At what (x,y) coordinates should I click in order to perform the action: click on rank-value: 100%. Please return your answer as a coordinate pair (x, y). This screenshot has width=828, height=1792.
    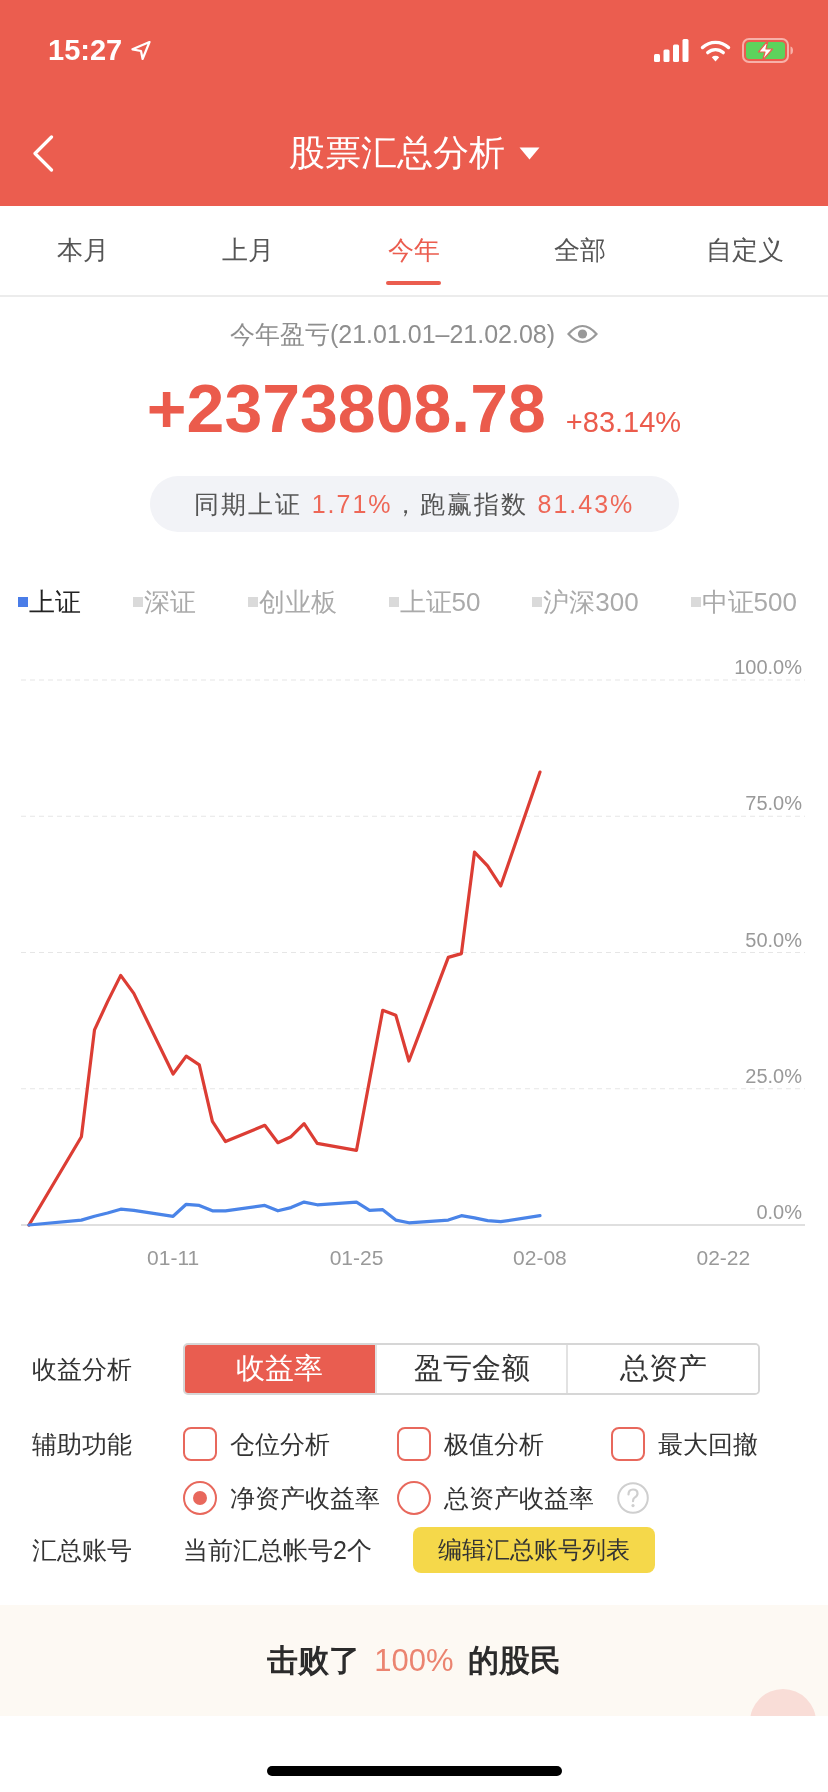
    Looking at the image, I should click on (414, 1660).